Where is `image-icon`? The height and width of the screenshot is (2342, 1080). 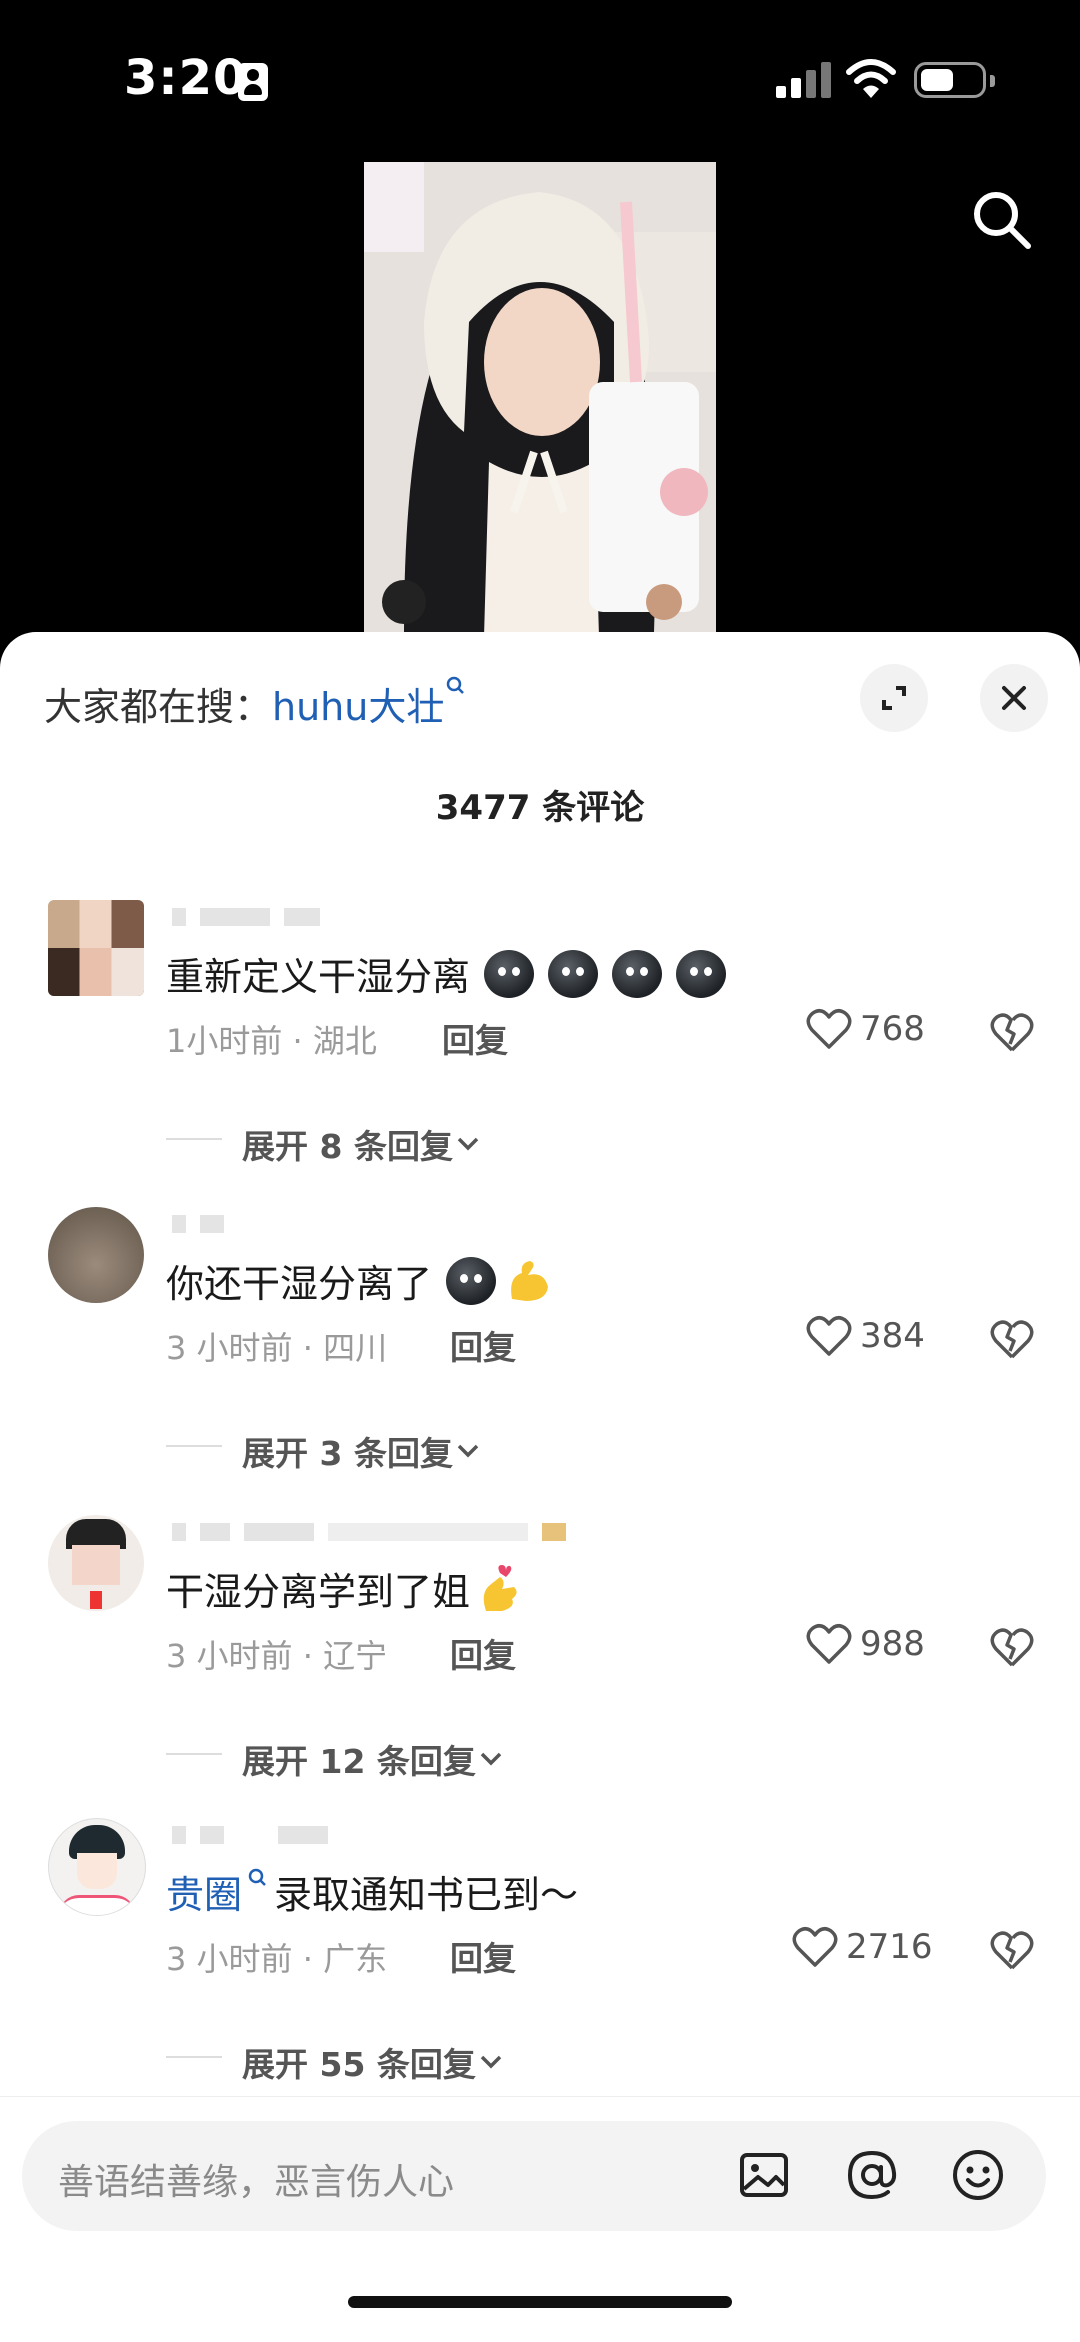
image-icon is located at coordinates (764, 2175).